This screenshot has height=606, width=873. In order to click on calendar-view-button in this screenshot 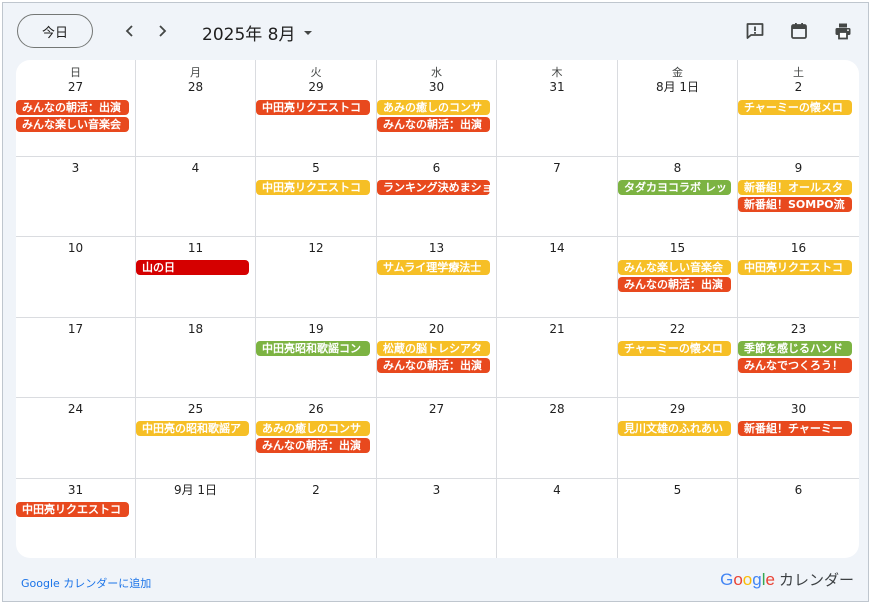, I will do `click(799, 31)`.